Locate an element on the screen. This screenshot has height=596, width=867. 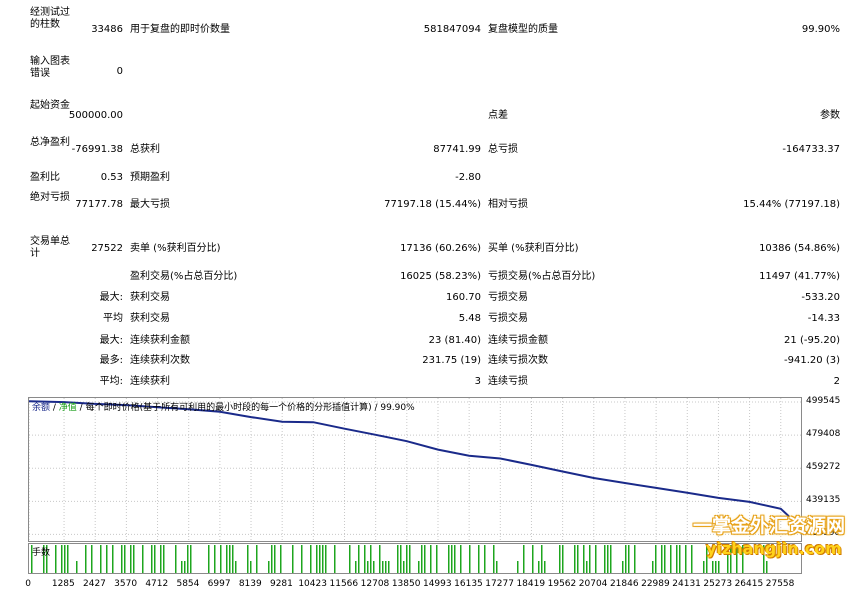
largest-loss-label: 亏损交易 is located at coordinates (508, 297).